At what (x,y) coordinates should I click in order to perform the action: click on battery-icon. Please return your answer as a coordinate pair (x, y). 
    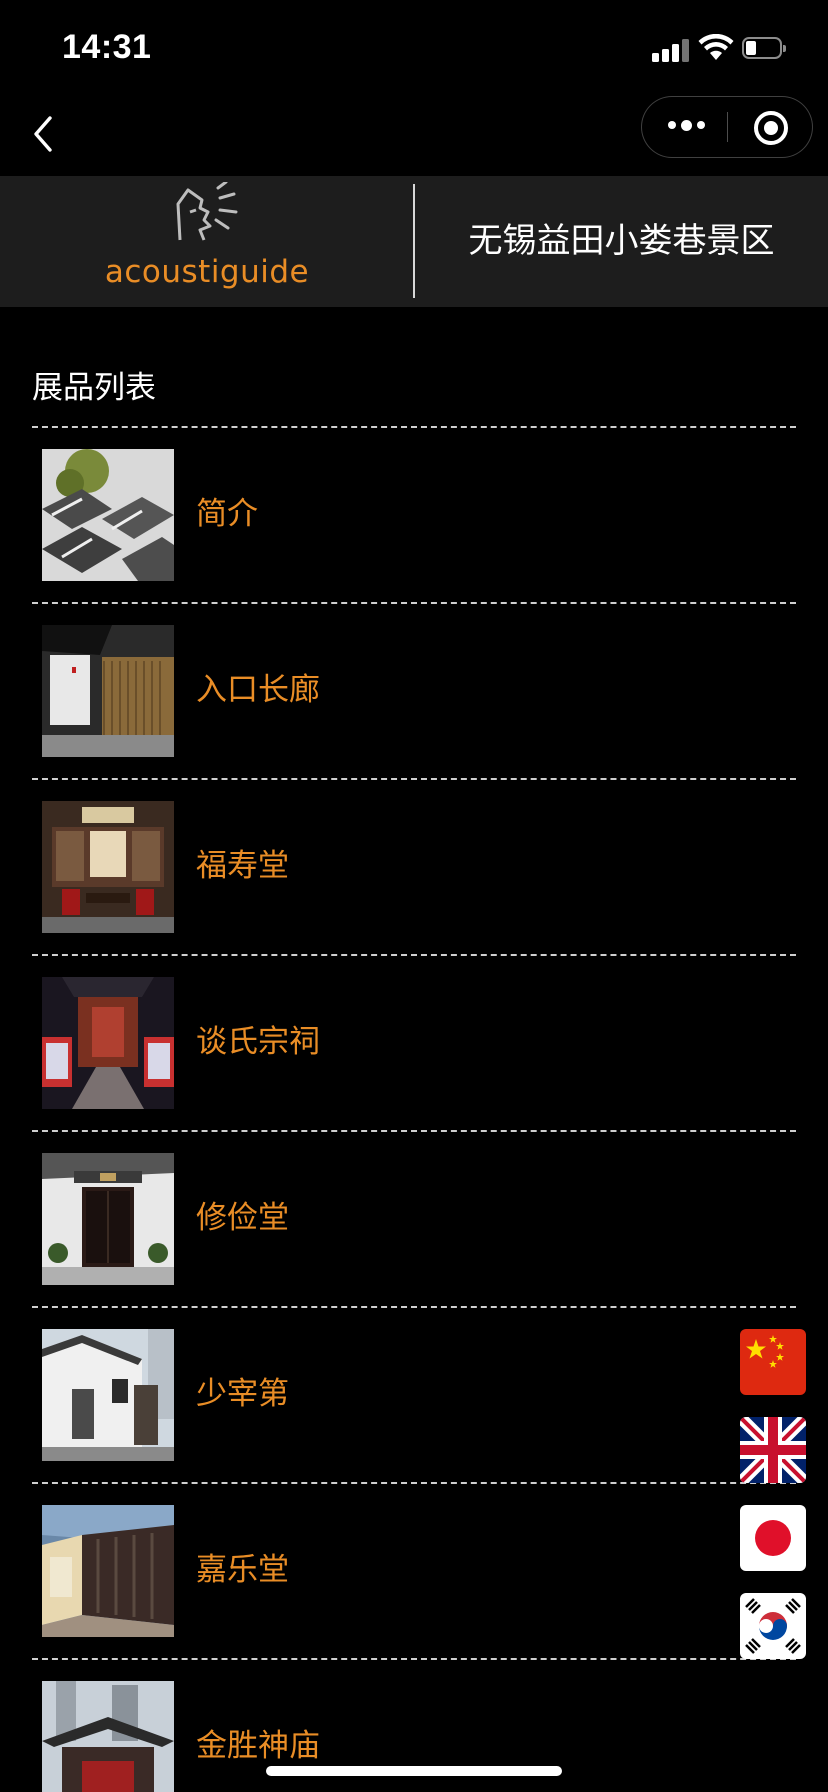
    Looking at the image, I should click on (764, 49).